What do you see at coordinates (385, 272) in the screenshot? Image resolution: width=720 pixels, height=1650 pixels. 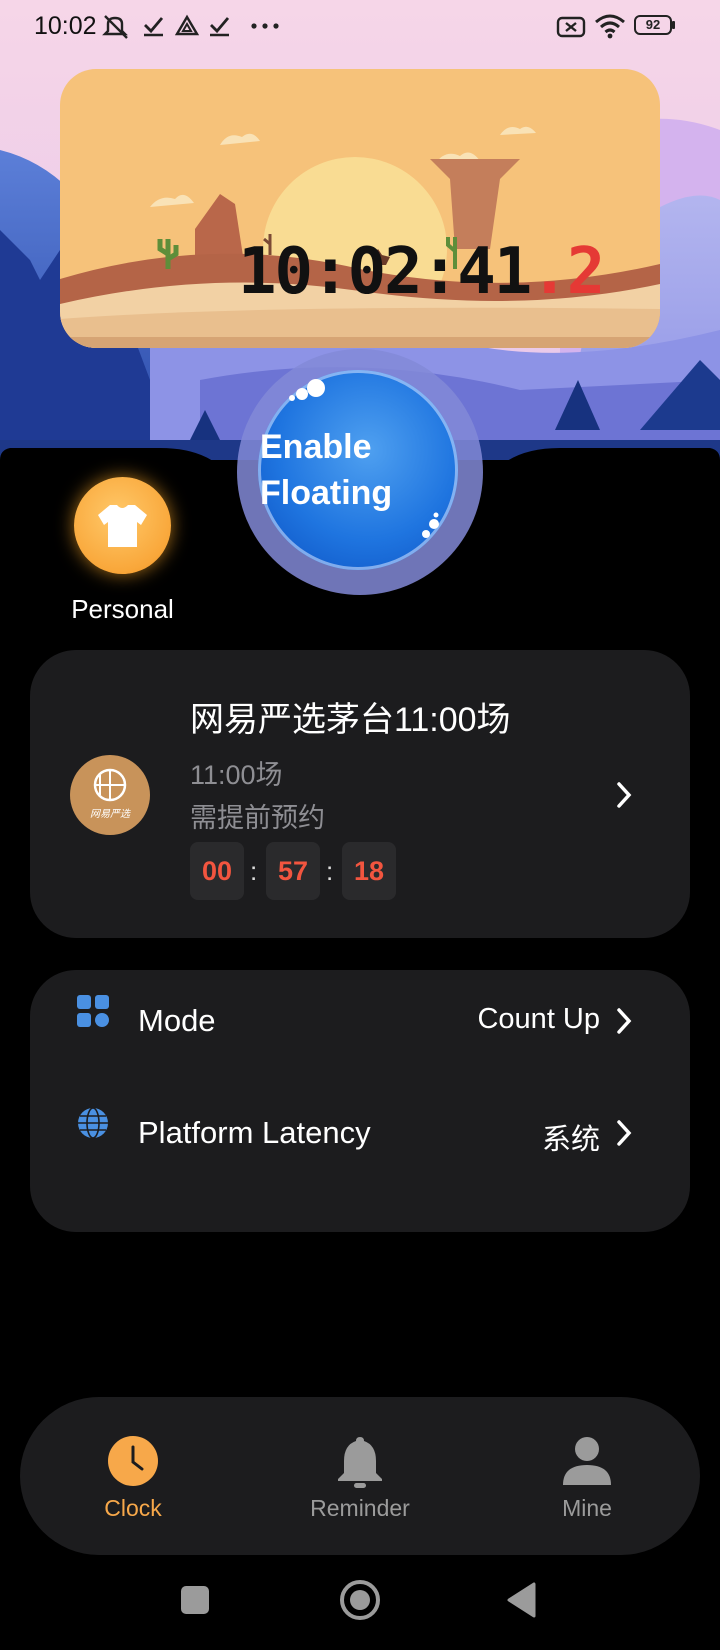 I see `clock-hms: 10:02:41` at bounding box center [385, 272].